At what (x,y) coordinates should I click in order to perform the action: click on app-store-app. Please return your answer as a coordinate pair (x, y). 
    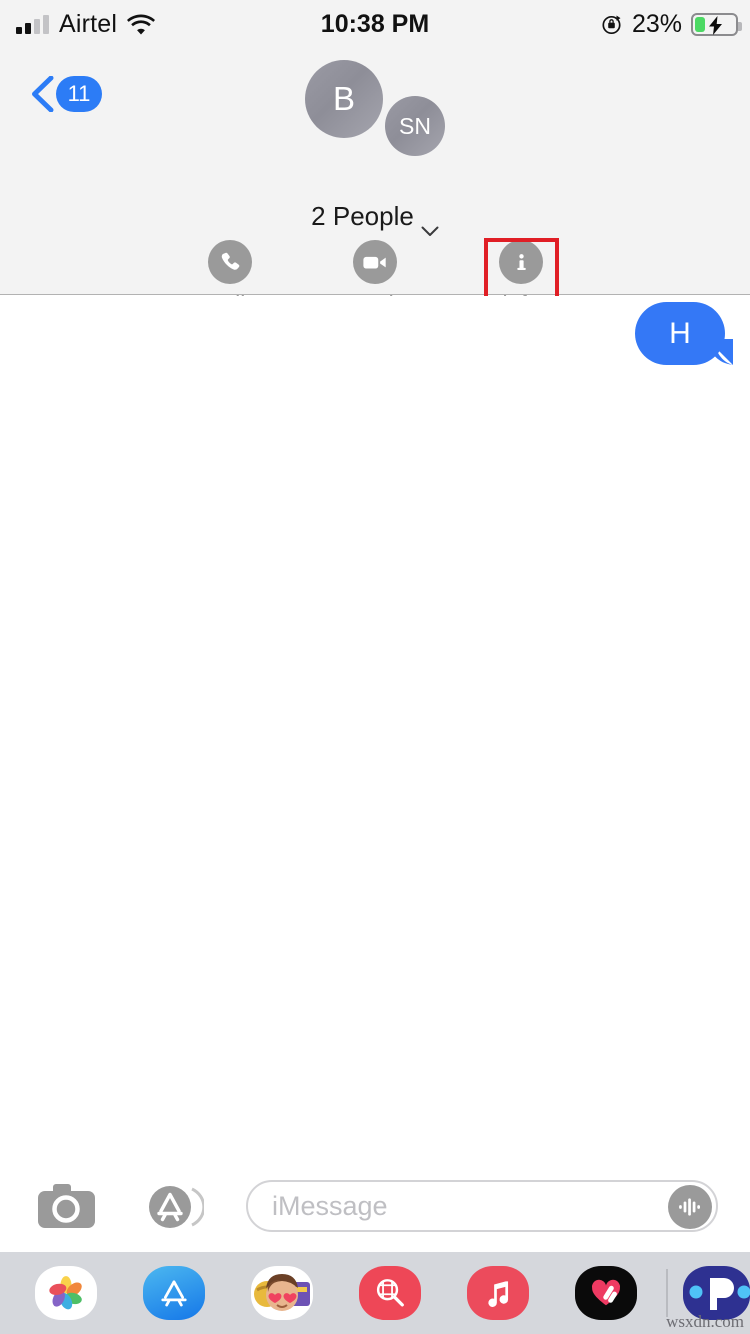
    Looking at the image, I should click on (174, 1293).